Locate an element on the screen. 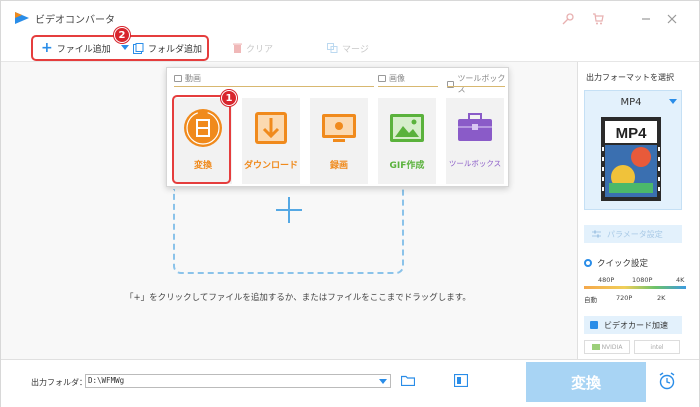 Image resolution: width=700 pixels, height=407 pixels. quality-auto: 自動 is located at coordinates (590, 300).